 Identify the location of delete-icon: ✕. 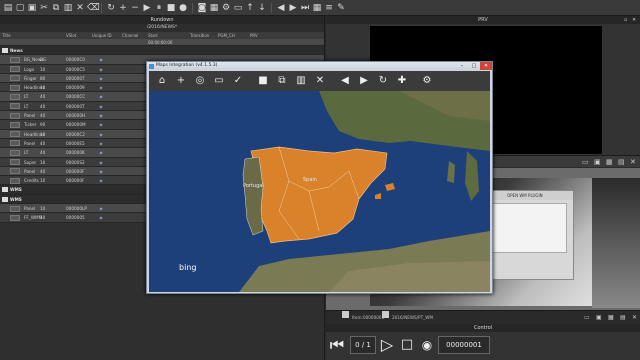
(80, 8).